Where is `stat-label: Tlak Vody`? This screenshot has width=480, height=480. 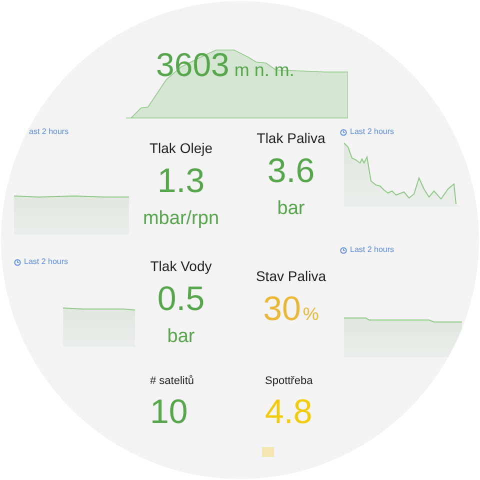 stat-label: Tlak Vody is located at coordinates (181, 266).